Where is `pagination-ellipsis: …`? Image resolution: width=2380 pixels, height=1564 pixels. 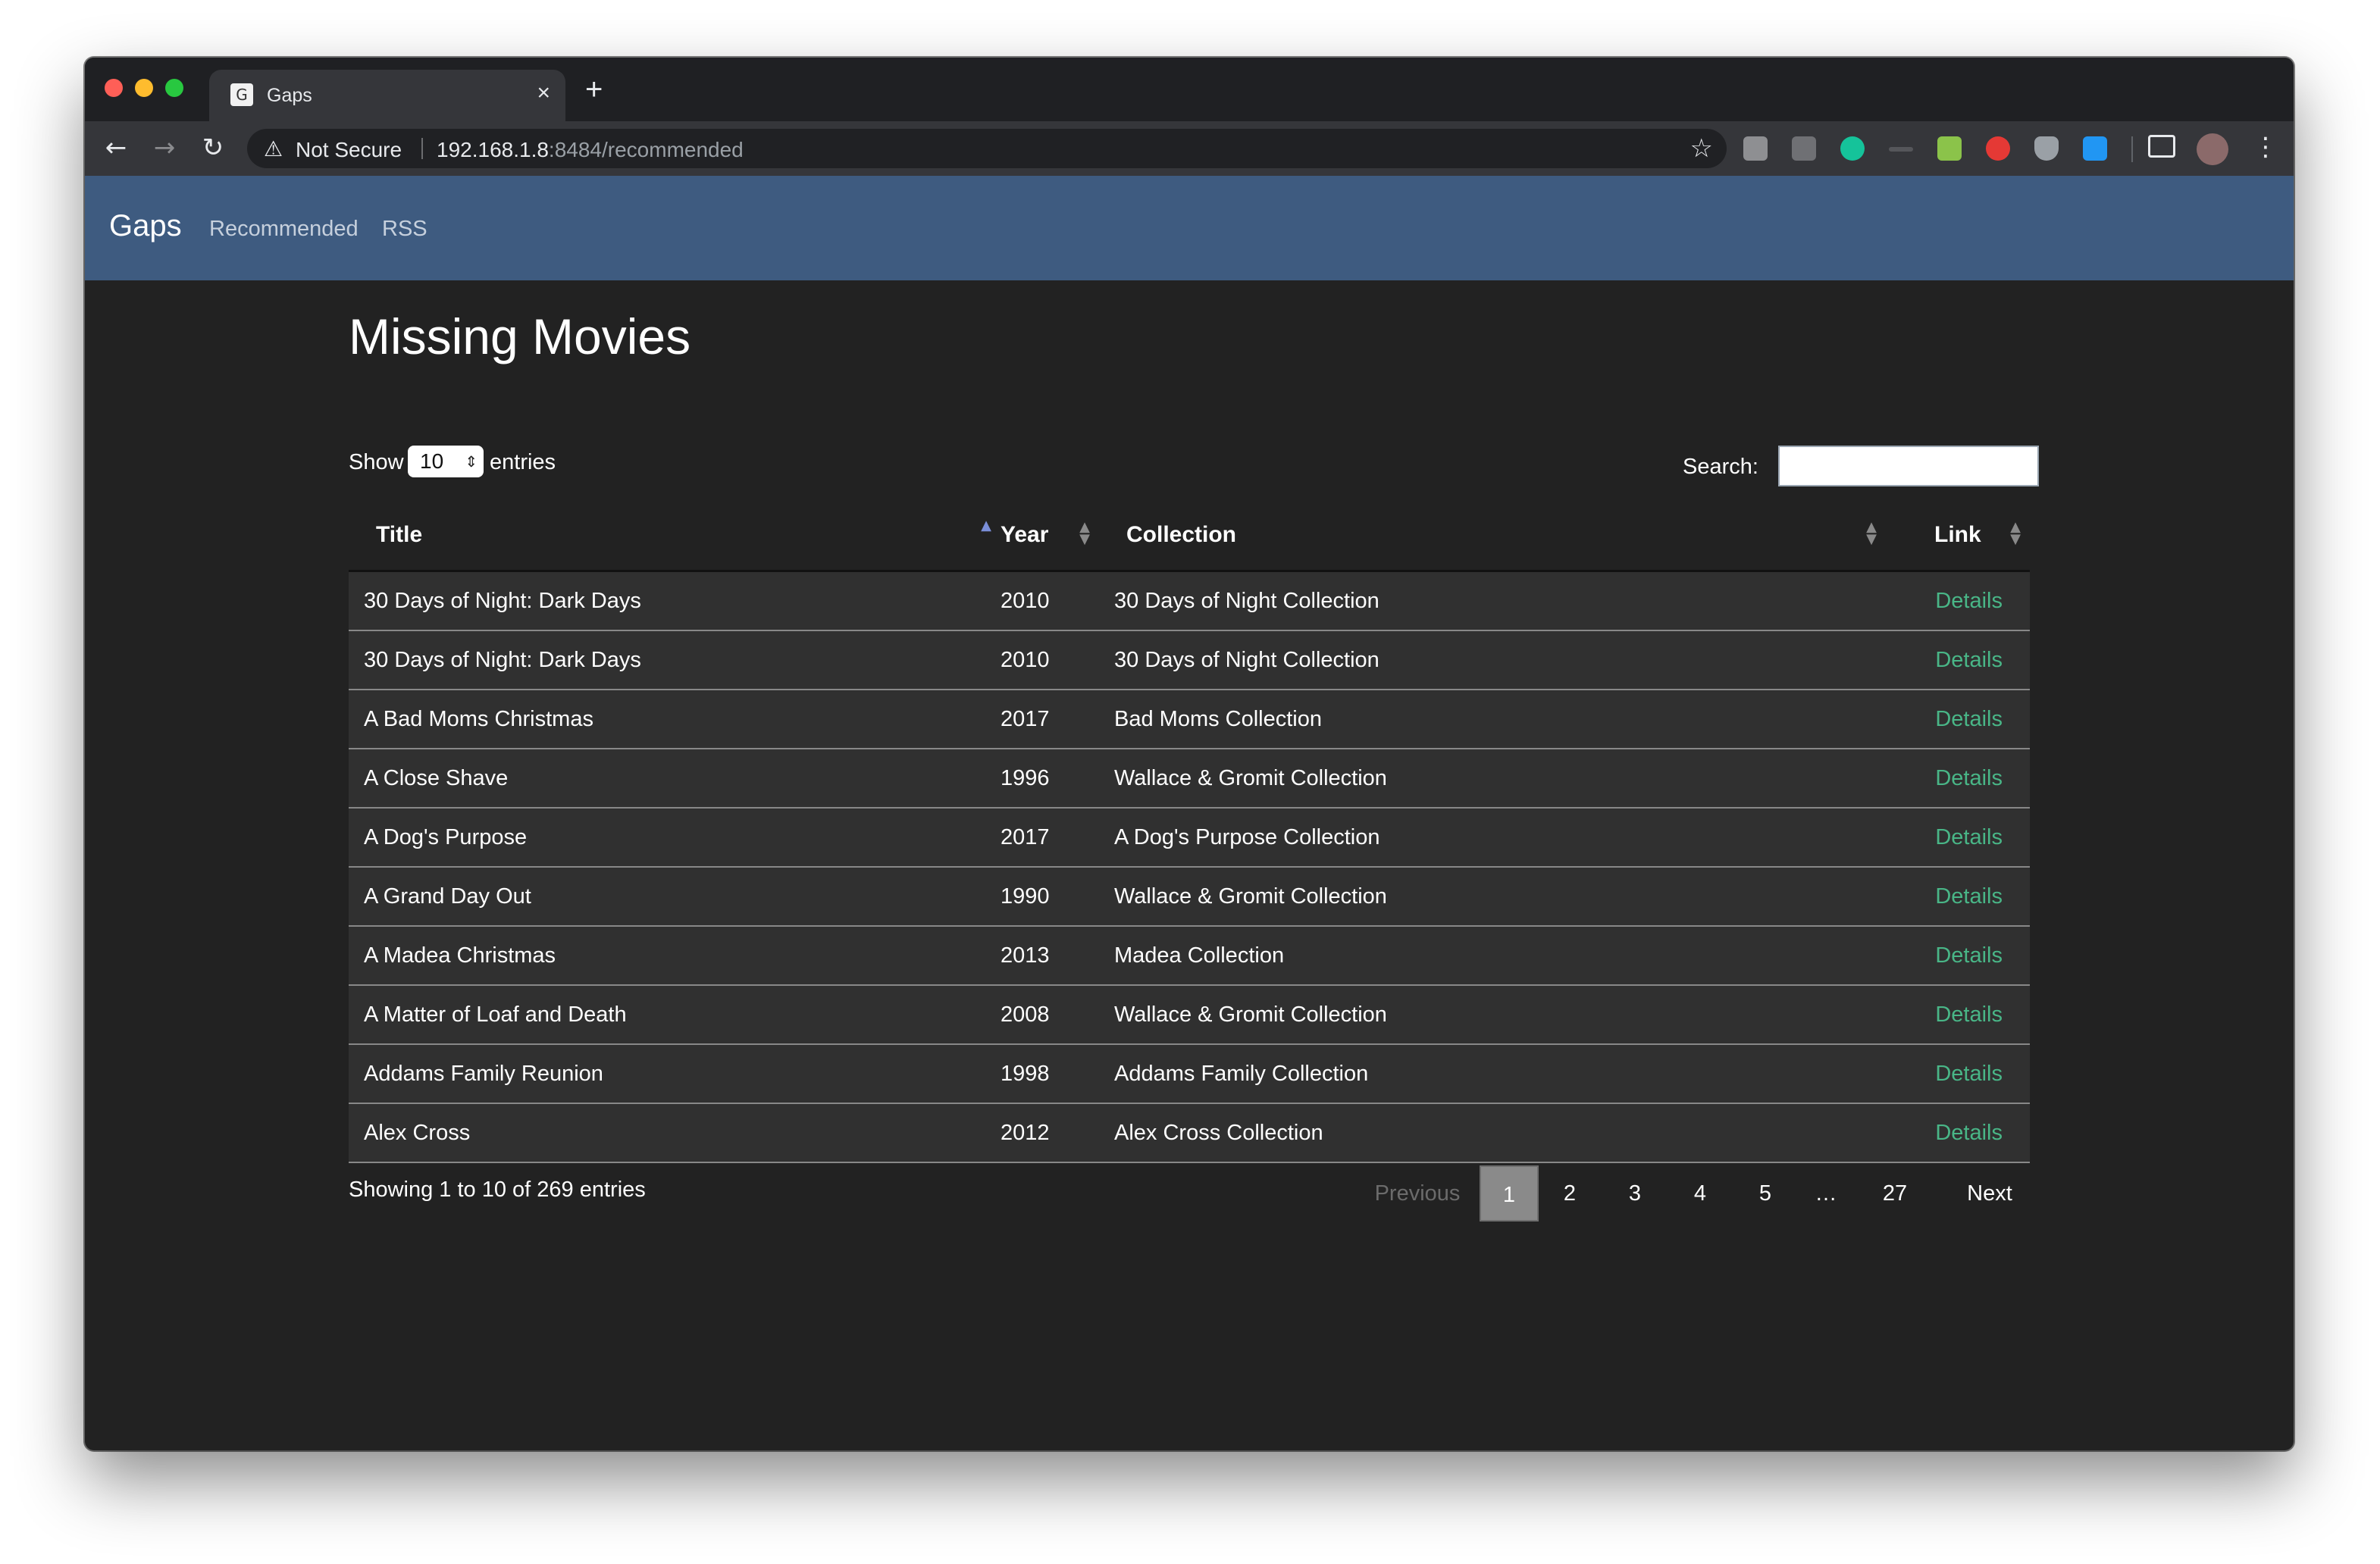 pagination-ellipsis: … is located at coordinates (1826, 1193).